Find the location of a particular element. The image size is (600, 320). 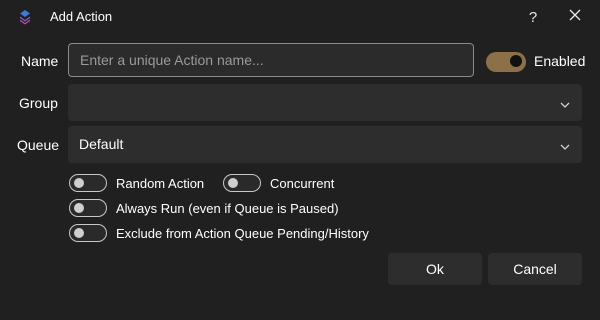

close-icon is located at coordinates (575, 17).